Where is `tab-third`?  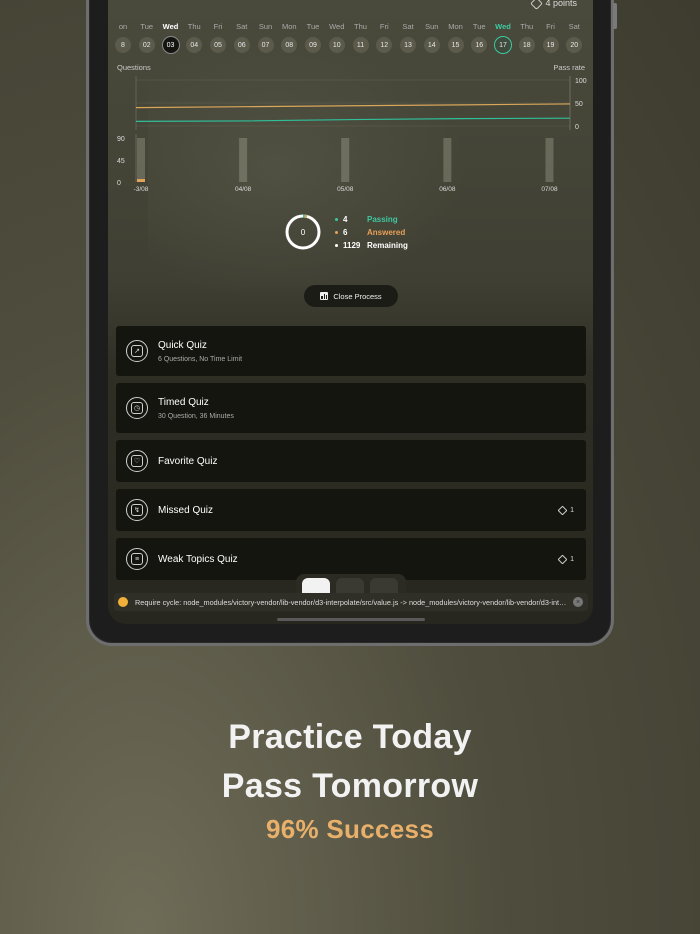 tab-third is located at coordinates (384, 586).